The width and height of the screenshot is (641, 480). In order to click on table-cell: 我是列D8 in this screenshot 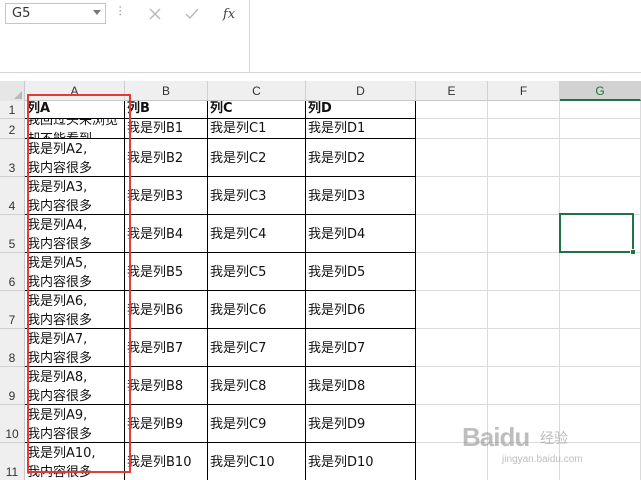, I will do `click(361, 386)`.